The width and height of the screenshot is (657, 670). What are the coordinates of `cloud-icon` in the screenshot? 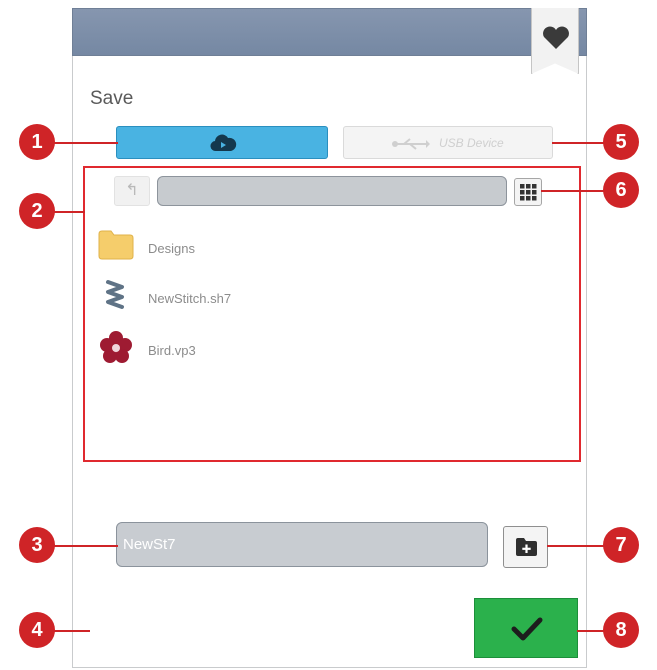 It's located at (223, 143).